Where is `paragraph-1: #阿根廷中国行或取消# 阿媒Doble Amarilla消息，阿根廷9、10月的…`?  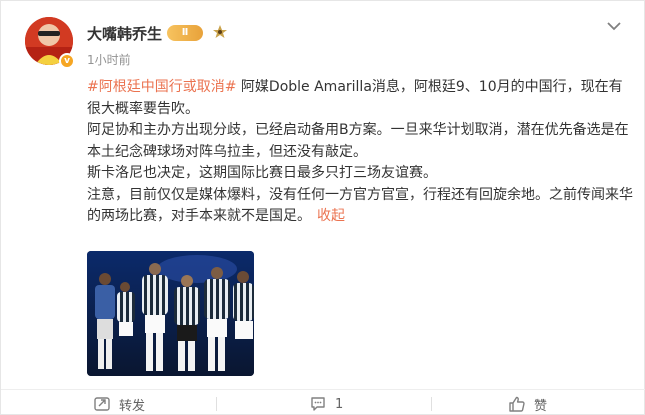
paragraph-1: #阿根廷中国行或取消# 阿媒Doble Amarilla消息，阿根廷9、10月的… is located at coordinates (360, 98).